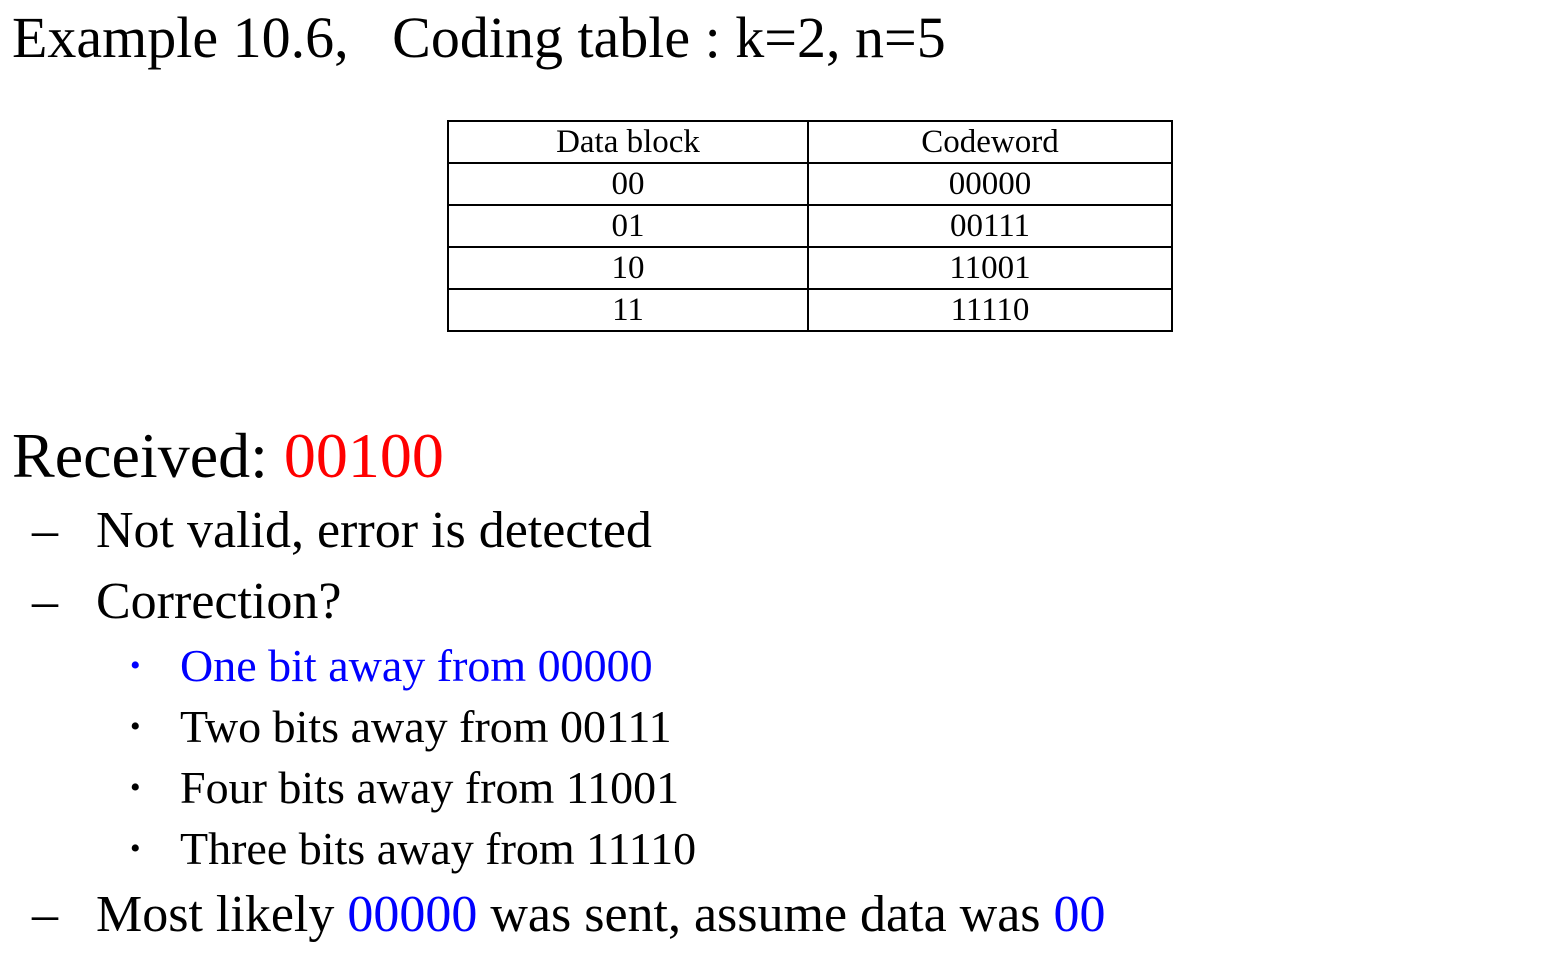 This screenshot has width=1562, height=955. Describe the element at coordinates (990, 184) in the screenshot. I see `codeword-cell: 00000` at that location.